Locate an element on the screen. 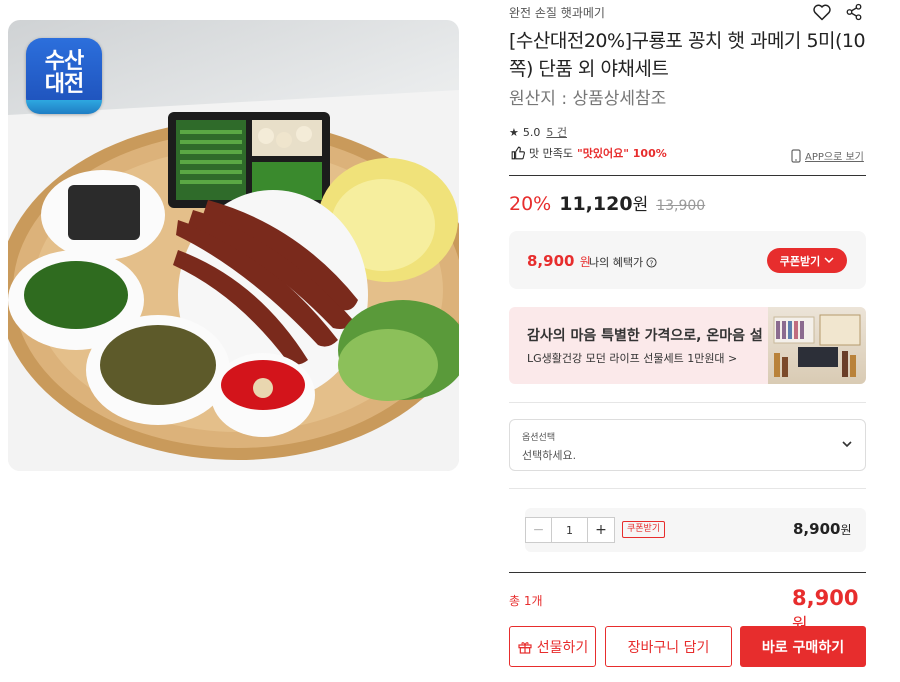  price-row: 20% 11,120원 13,900 is located at coordinates (607, 202).